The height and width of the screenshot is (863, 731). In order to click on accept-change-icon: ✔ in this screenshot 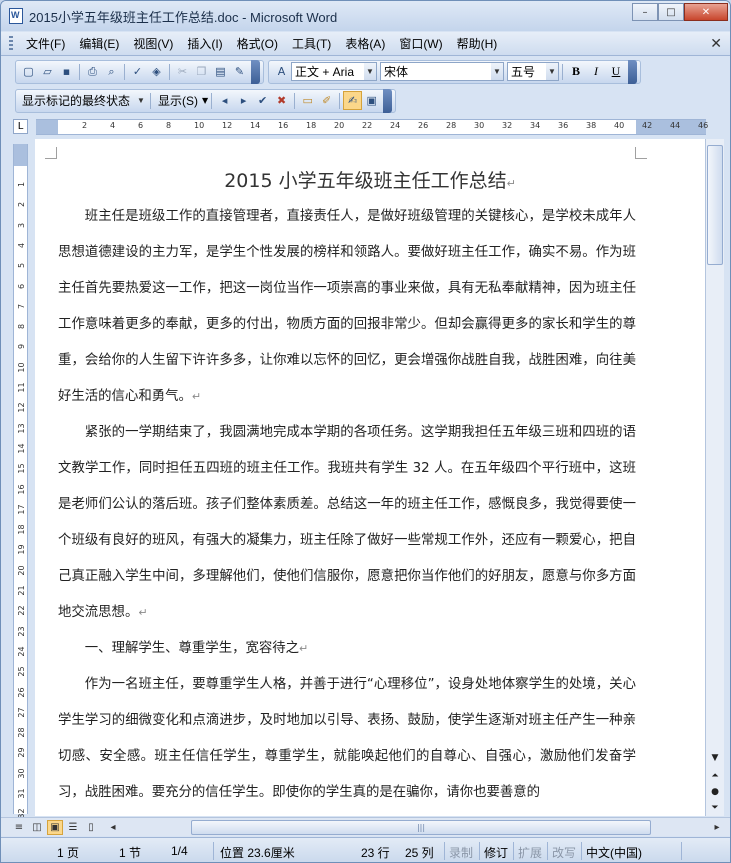, I will do `click(262, 100)`.